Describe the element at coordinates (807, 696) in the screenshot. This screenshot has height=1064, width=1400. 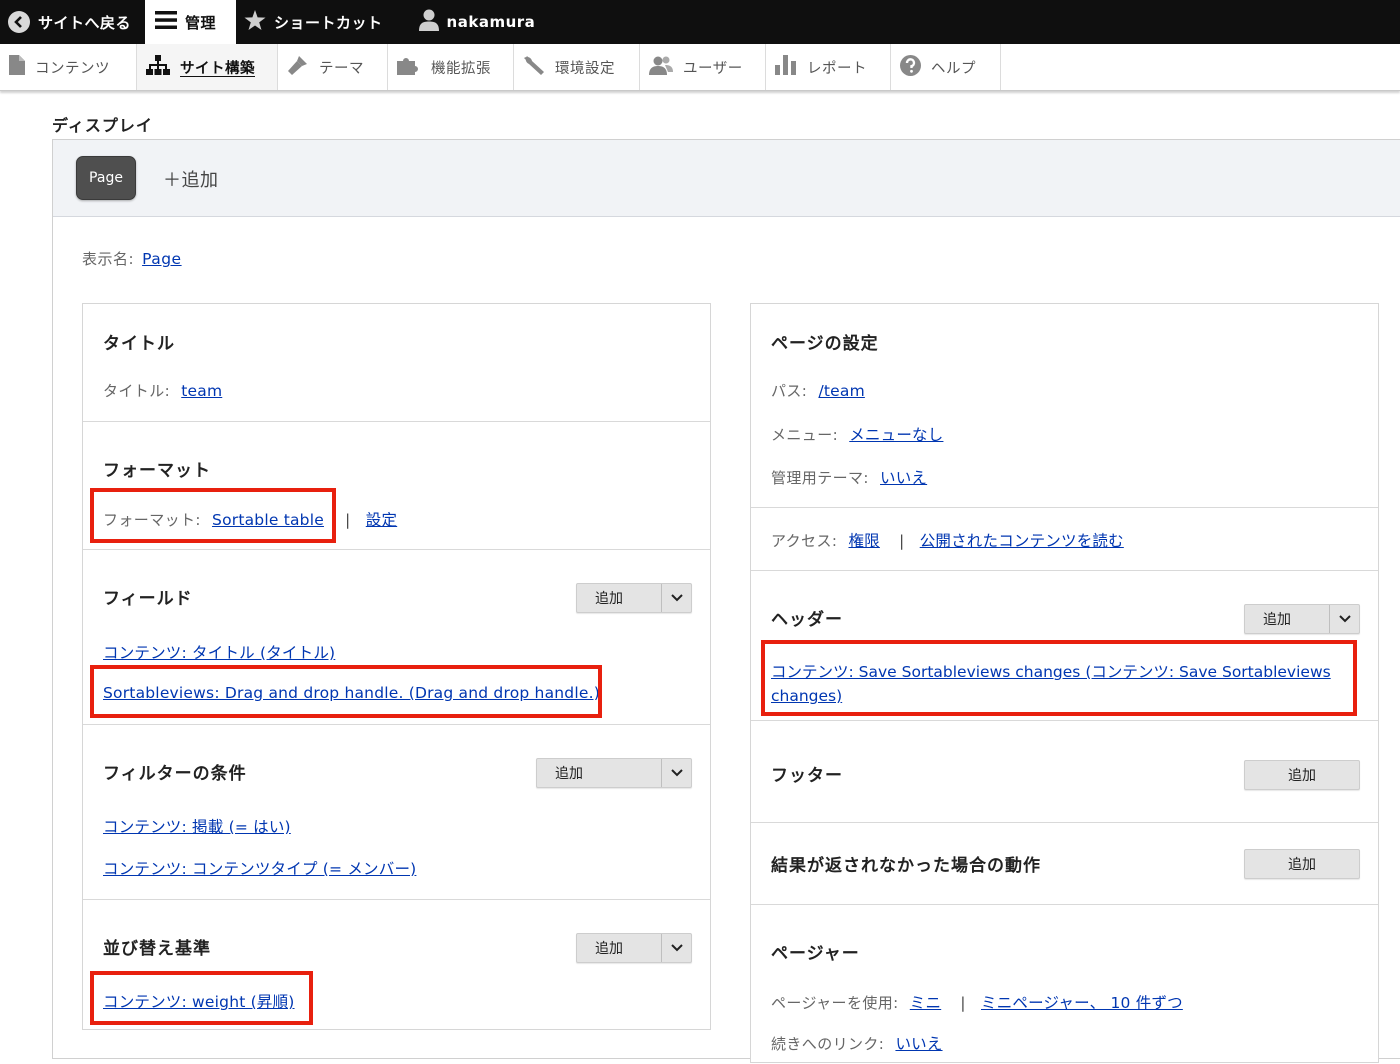
I see `header-item-line2: changes)` at that location.